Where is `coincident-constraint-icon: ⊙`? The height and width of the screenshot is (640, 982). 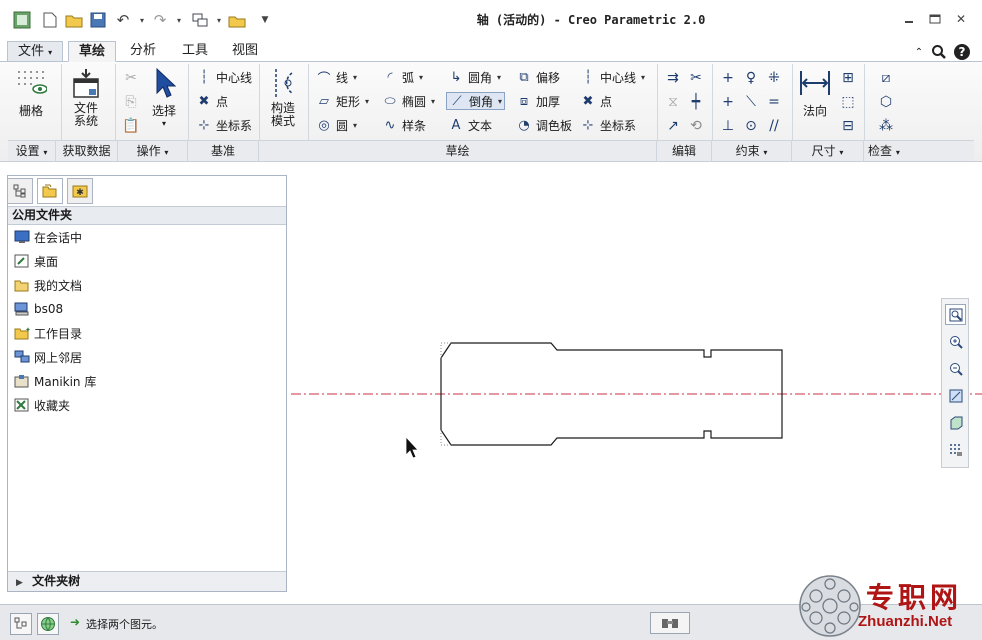 coincident-constraint-icon: ⊙ is located at coordinates (751, 126).